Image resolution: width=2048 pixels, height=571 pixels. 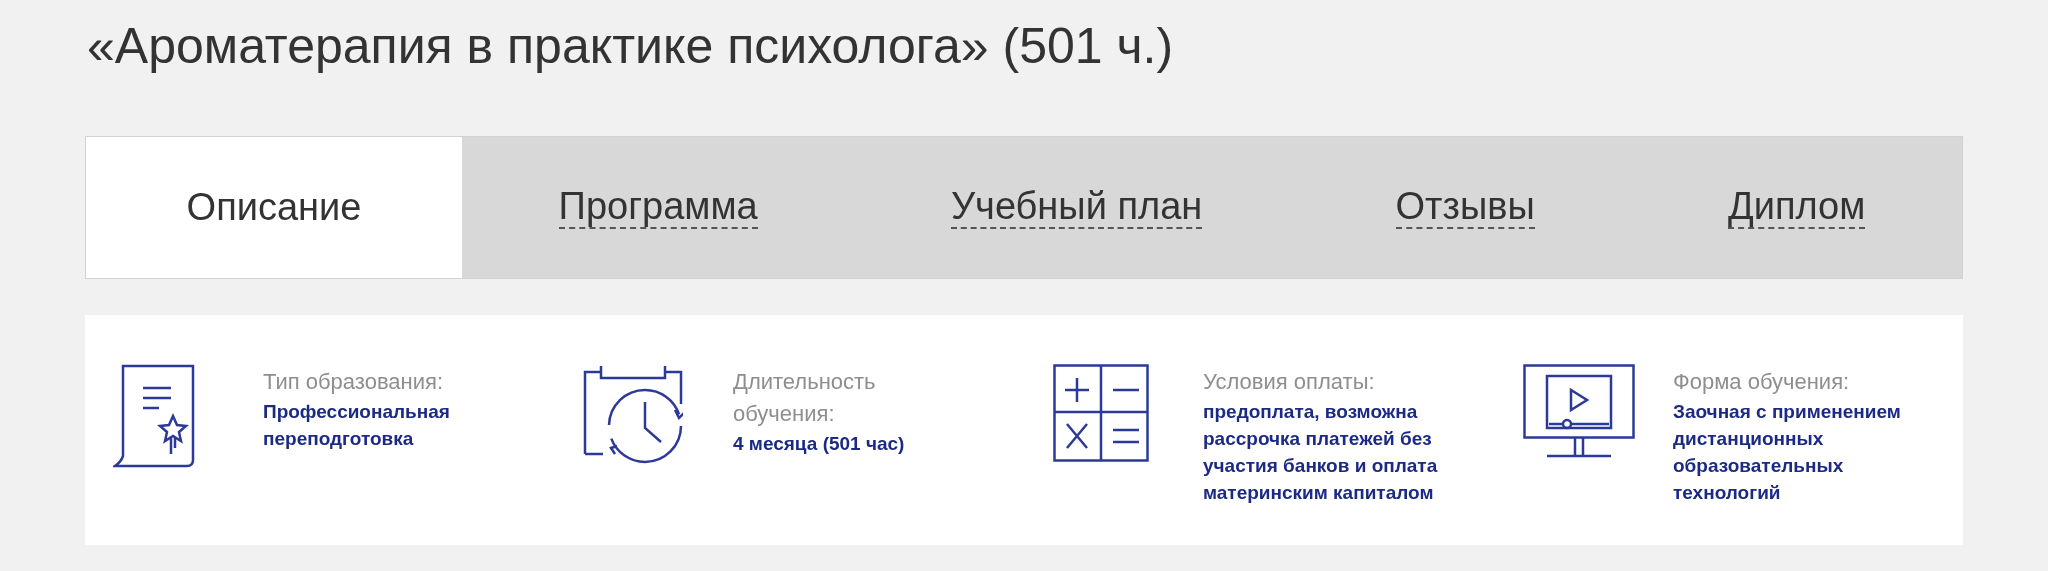 I want to click on calendar-clock-icon, so click(x=633, y=415).